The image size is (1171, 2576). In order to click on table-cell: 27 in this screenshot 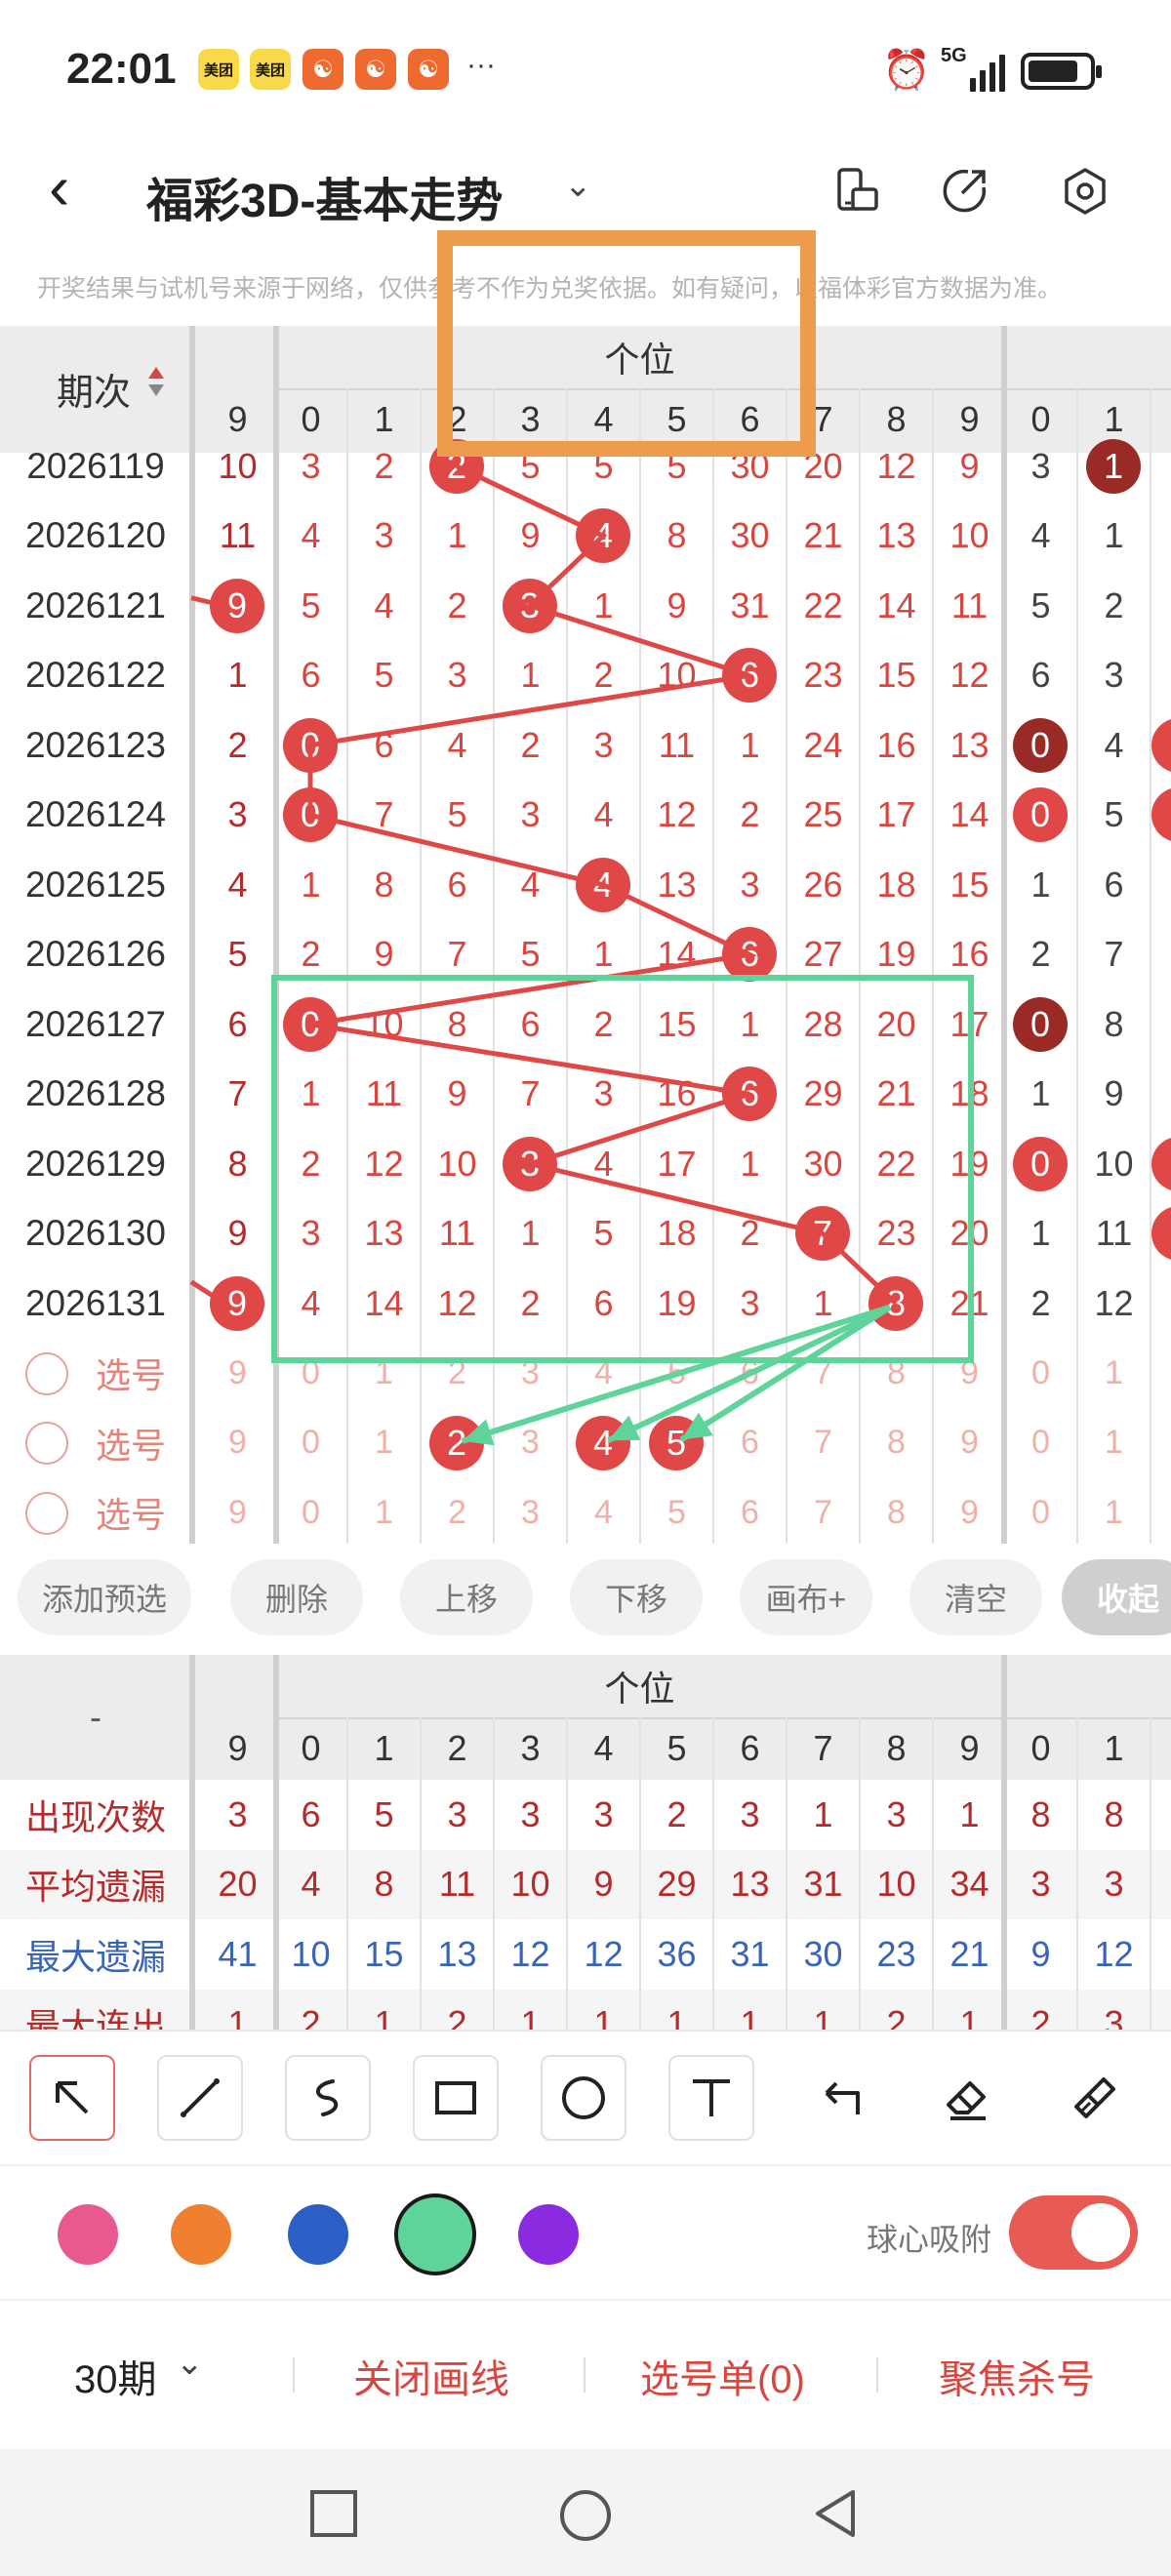, I will do `click(823, 954)`.